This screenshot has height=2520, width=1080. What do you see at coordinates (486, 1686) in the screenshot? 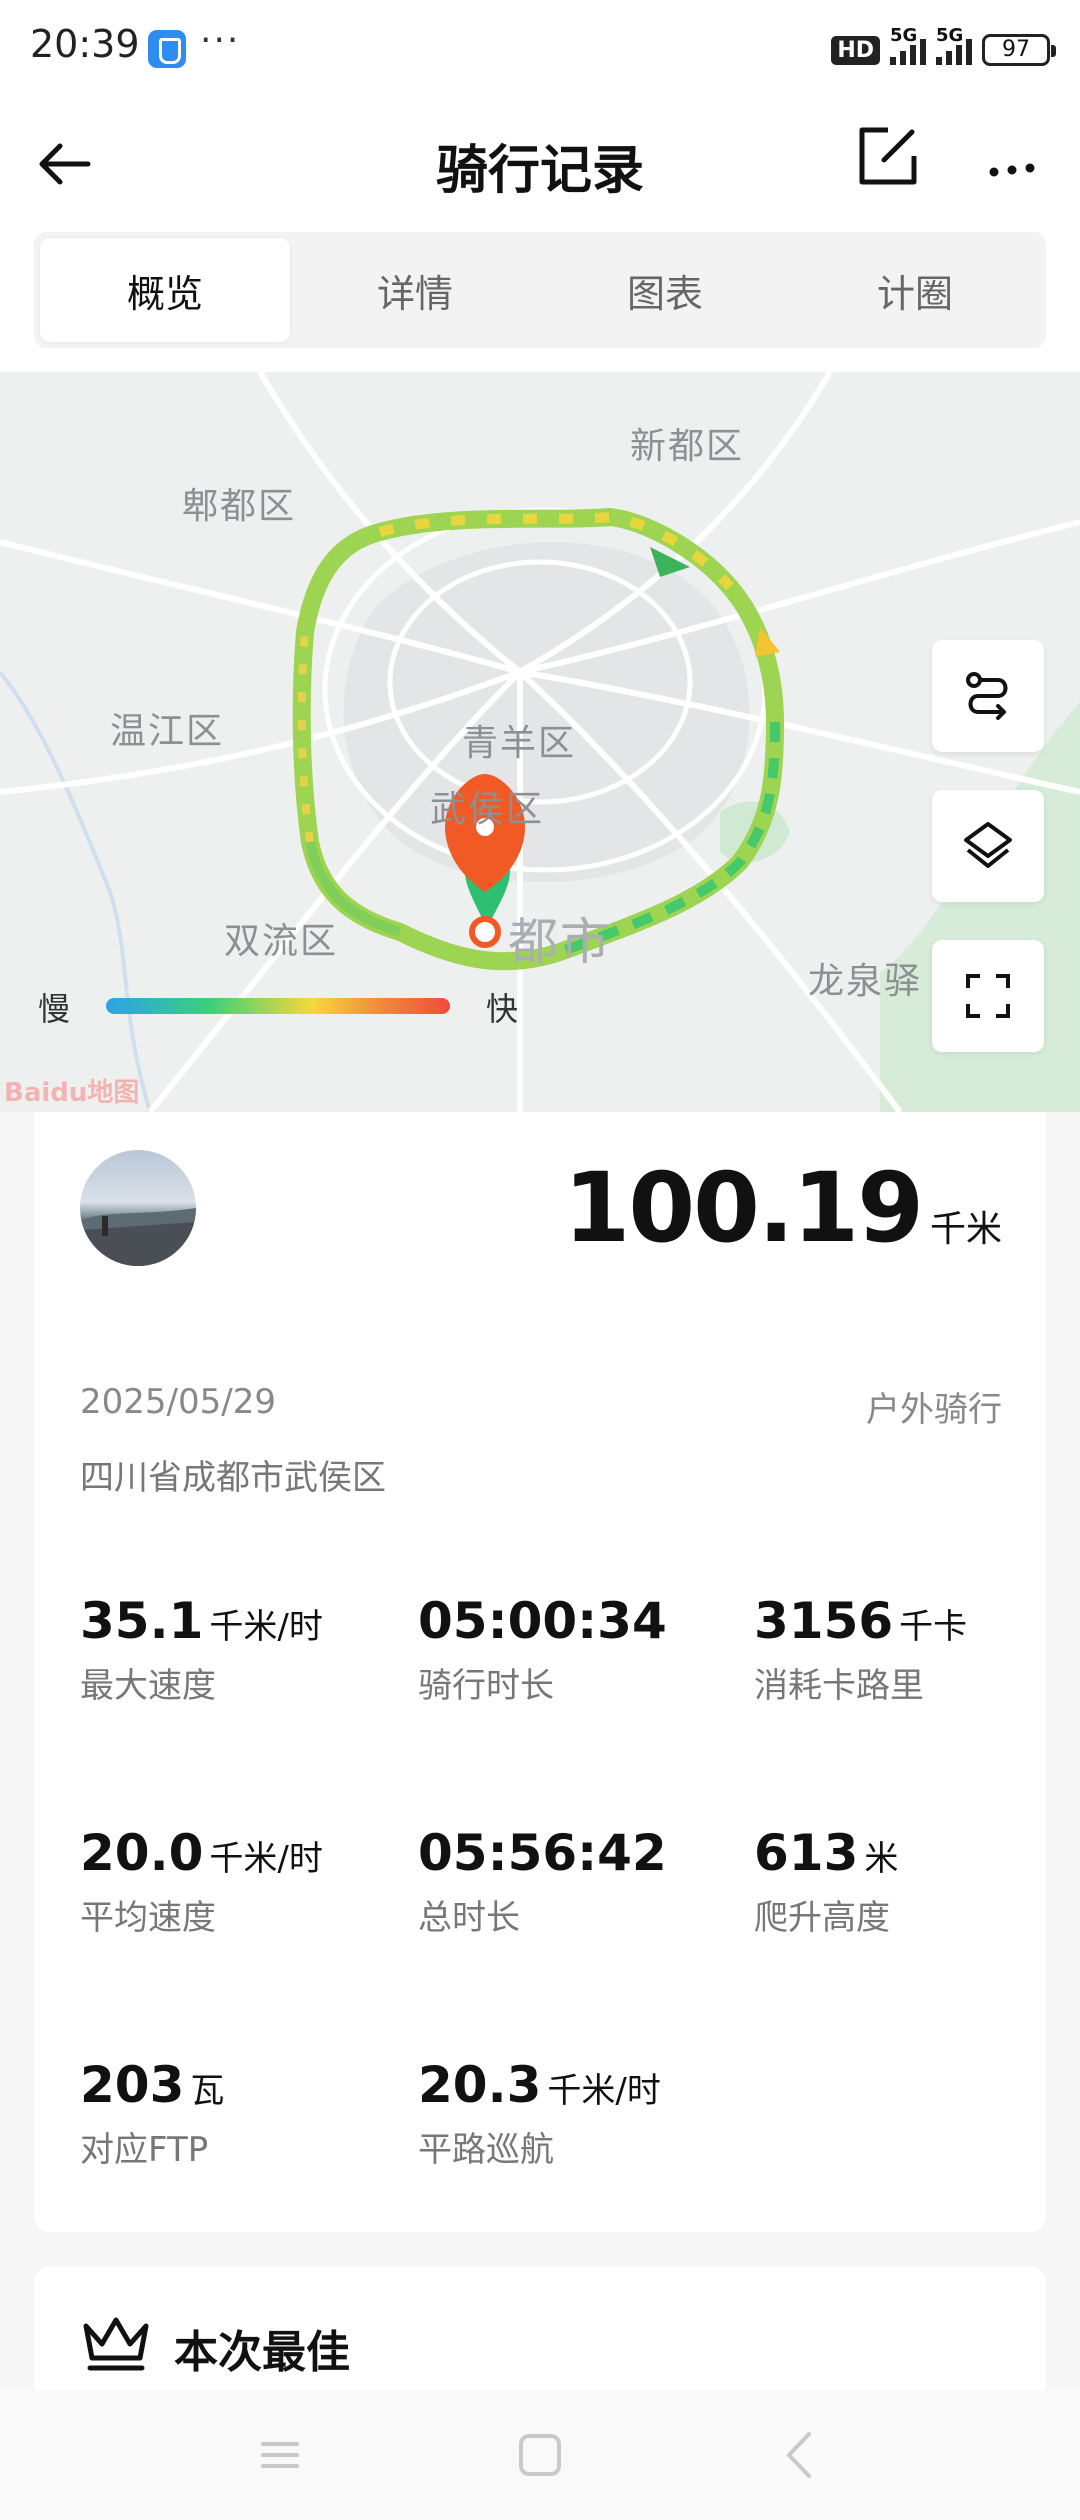
I see `stat-label: 骑行时长` at bounding box center [486, 1686].